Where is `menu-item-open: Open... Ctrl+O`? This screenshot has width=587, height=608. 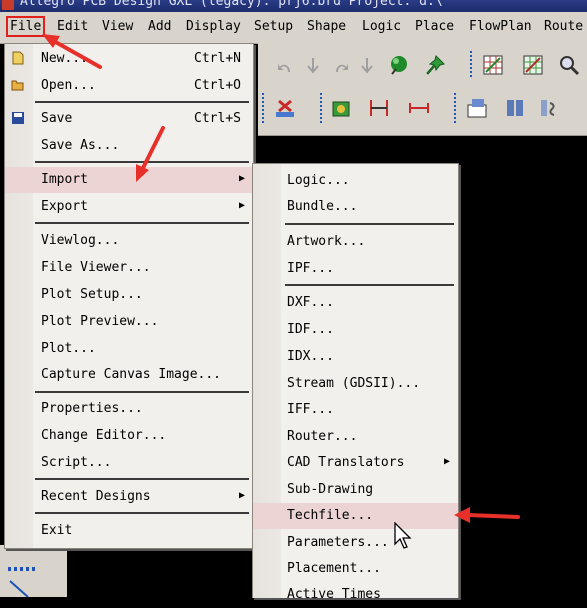
menu-item-open: Open... Ctrl+O is located at coordinates (129, 86).